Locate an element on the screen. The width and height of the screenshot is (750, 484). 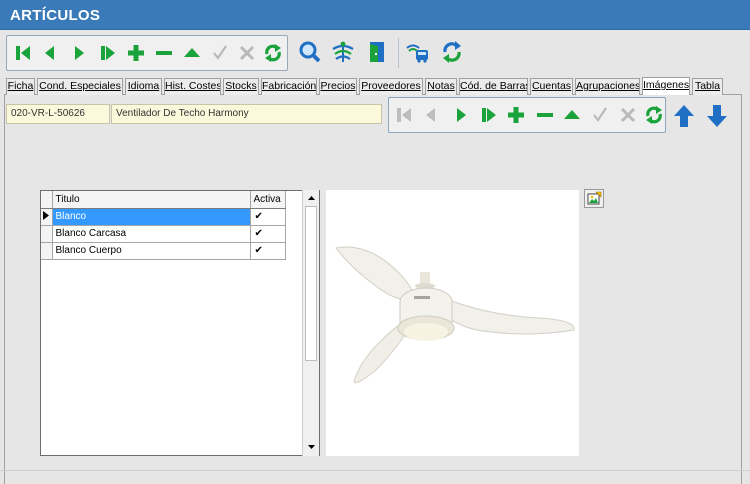
column-header-activa: Activa is located at coordinates (268, 200).